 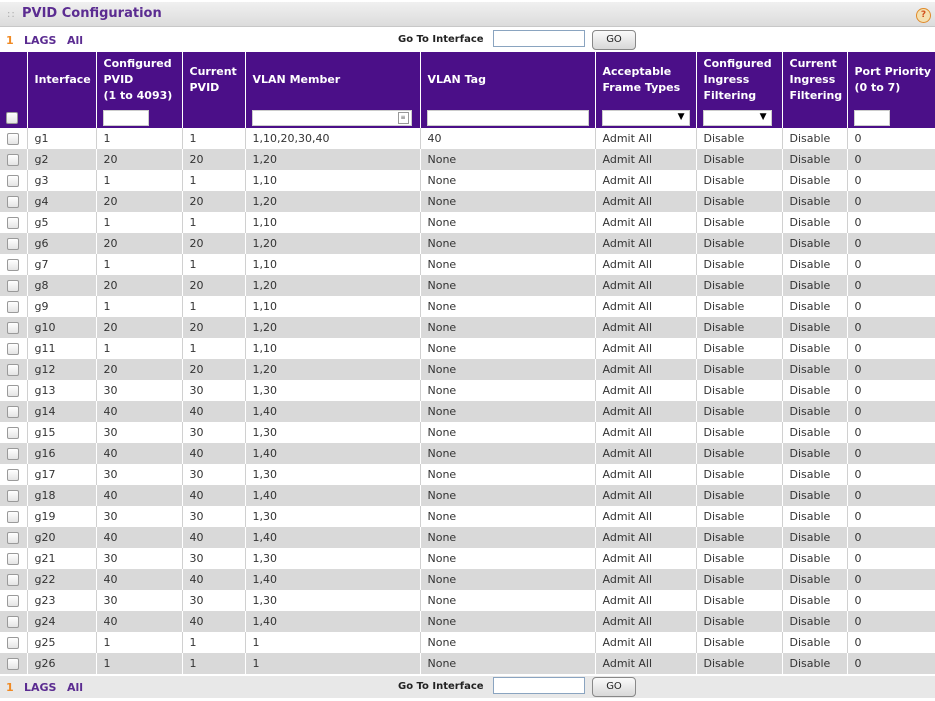 I want to click on vlan-tag-input, so click(x=507, y=117).